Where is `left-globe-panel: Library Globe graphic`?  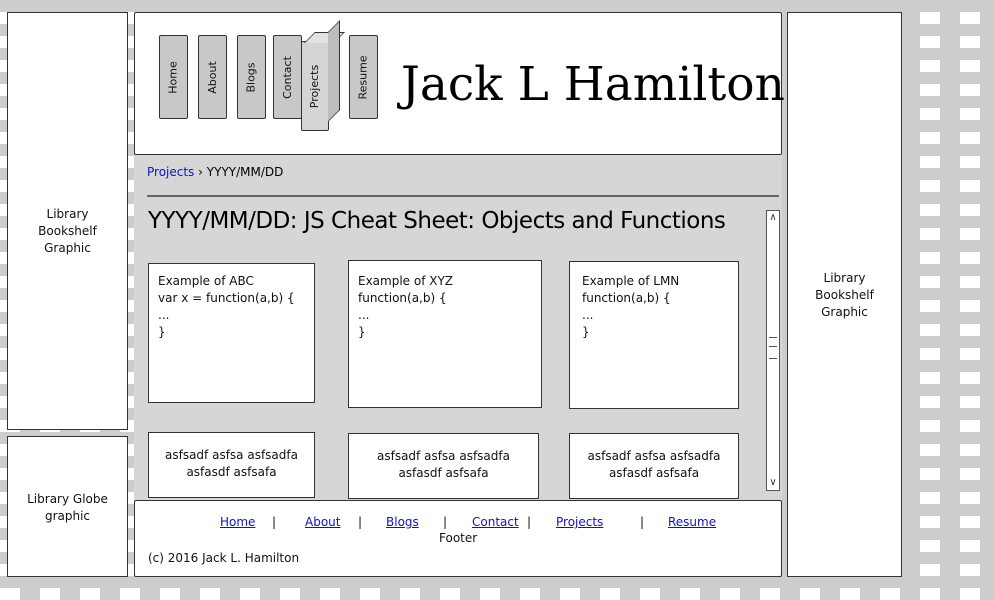 left-globe-panel: Library Globe graphic is located at coordinates (67, 506).